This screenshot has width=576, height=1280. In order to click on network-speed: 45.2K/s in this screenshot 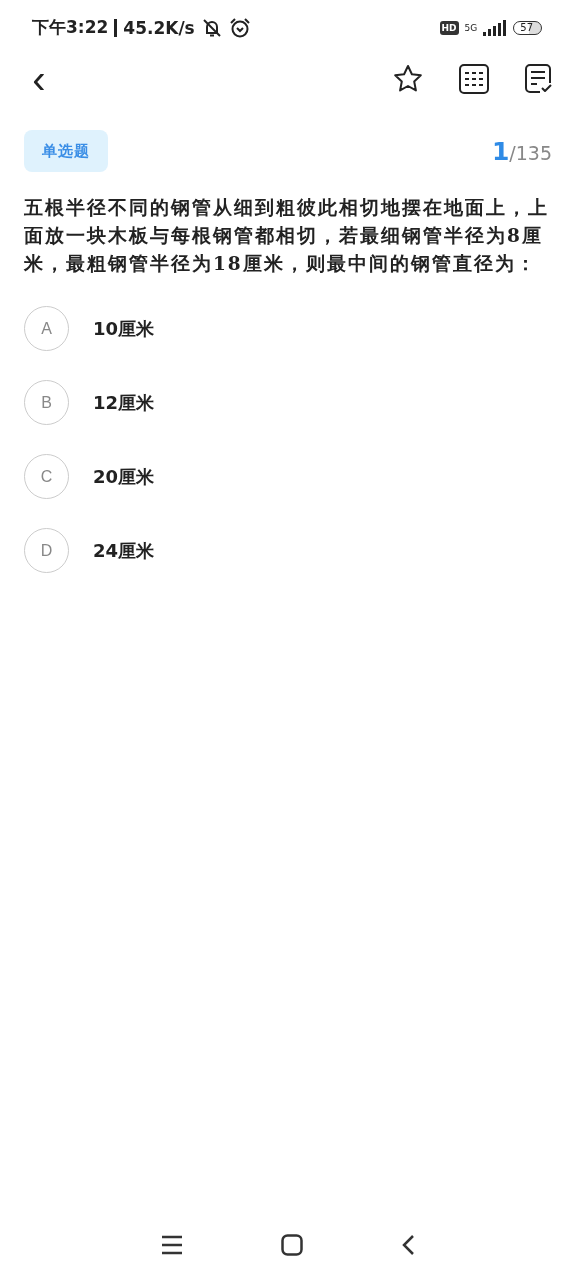, I will do `click(159, 27)`.